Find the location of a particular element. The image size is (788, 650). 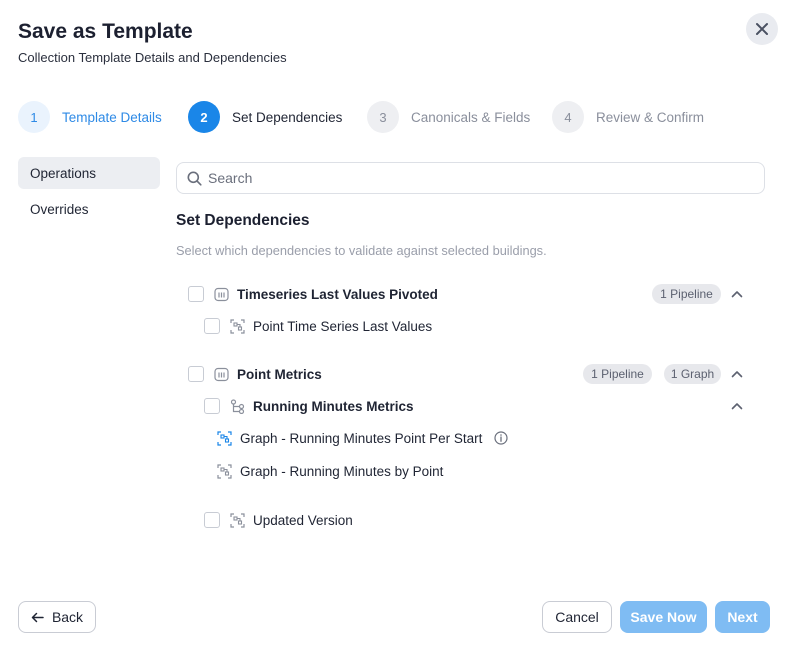

close-button is located at coordinates (762, 29).